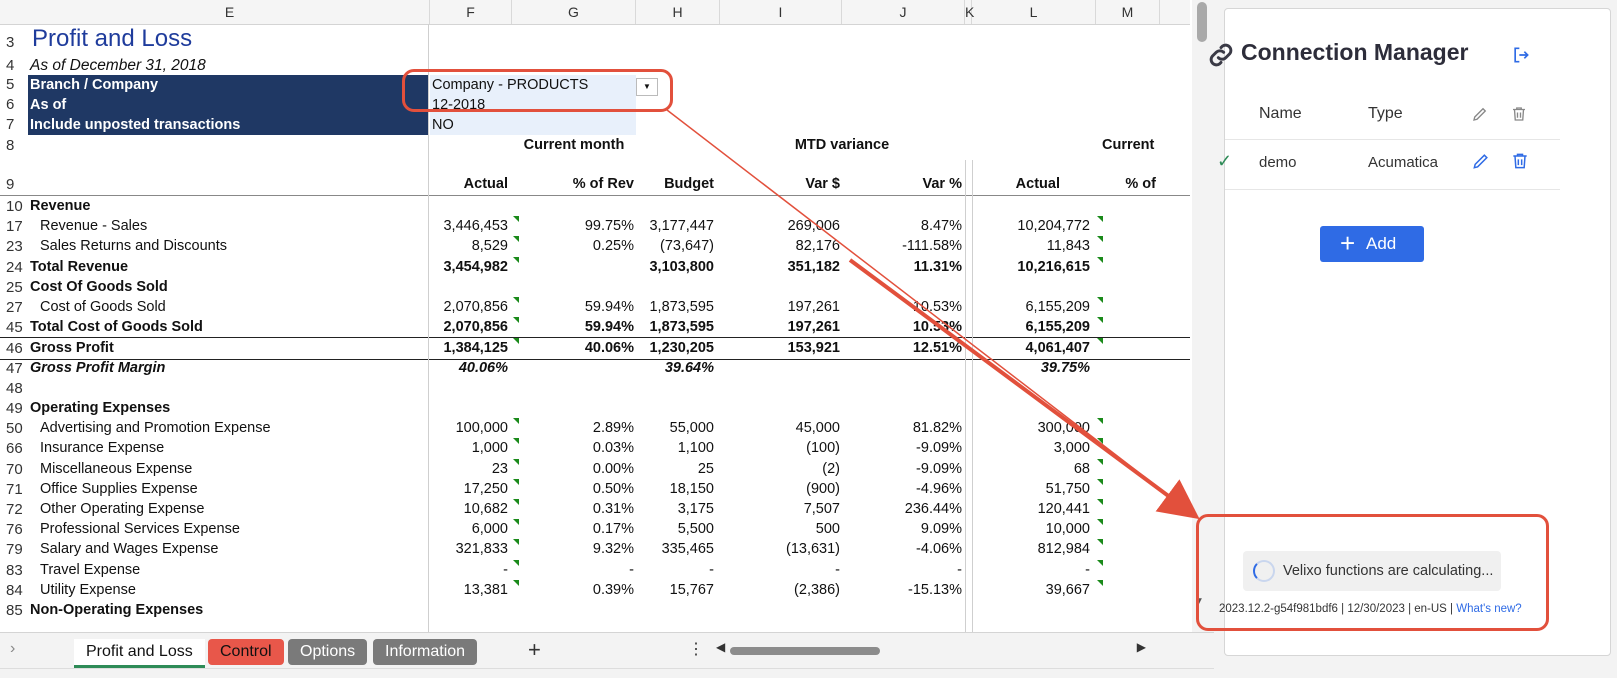 This screenshot has width=1617, height=678. I want to click on more-options-icon: ⋮, so click(696, 649).